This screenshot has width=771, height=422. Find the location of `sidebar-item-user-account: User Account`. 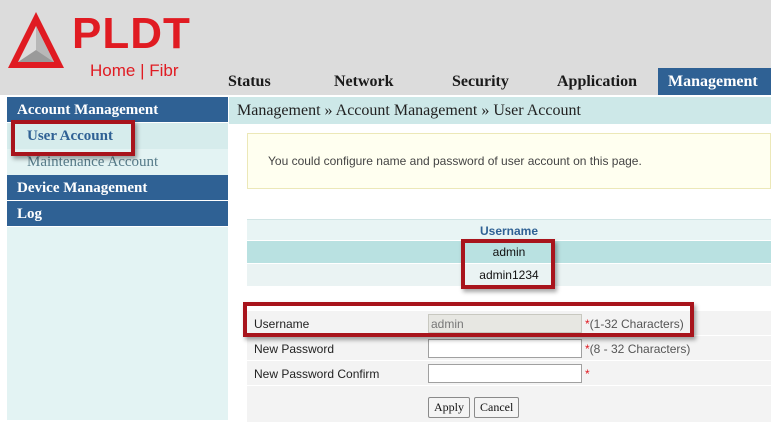

sidebar-item-user-account: User Account is located at coordinates (117, 136).